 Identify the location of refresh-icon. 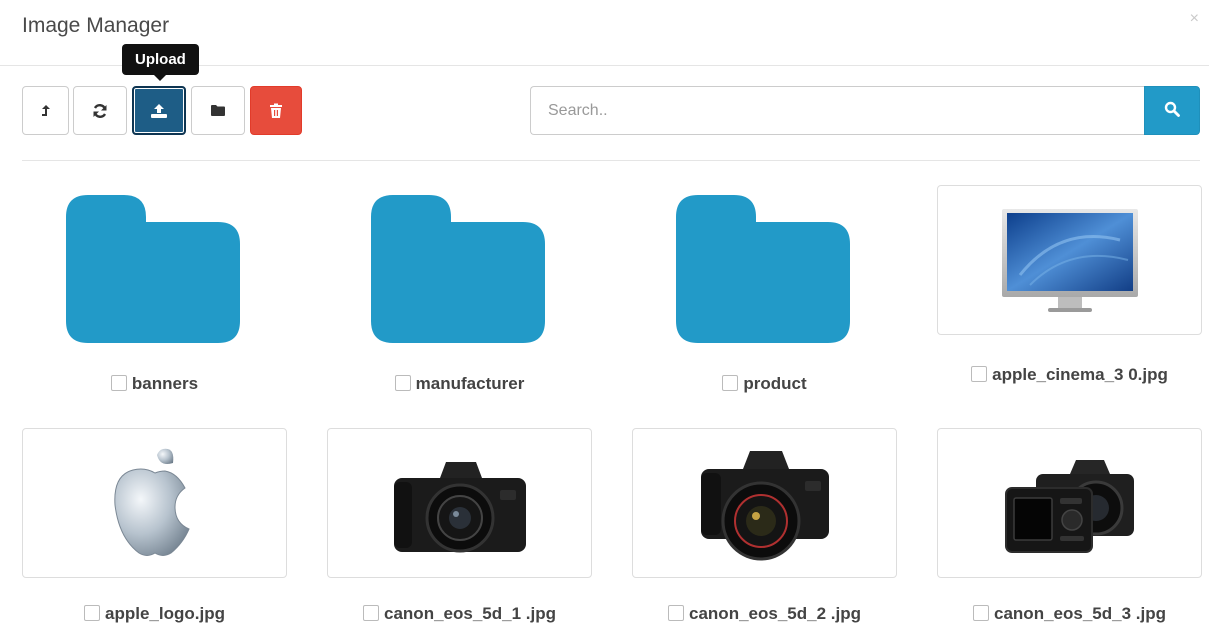
(100, 111).